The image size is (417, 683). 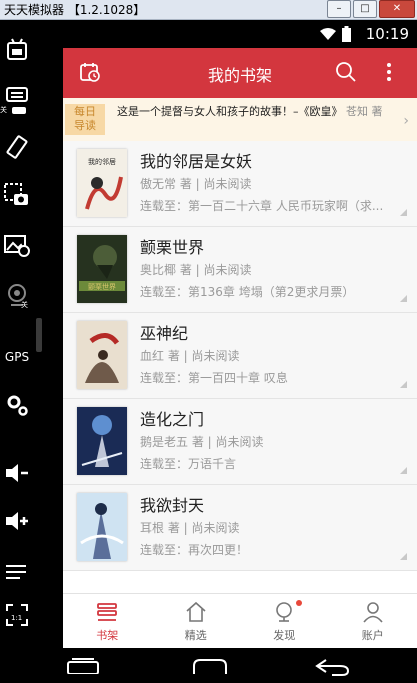 I want to click on daily-guide-text: 这是一个提督与女人和孩子的故事！–《欧皇》 苍知 著, so click(x=252, y=111).